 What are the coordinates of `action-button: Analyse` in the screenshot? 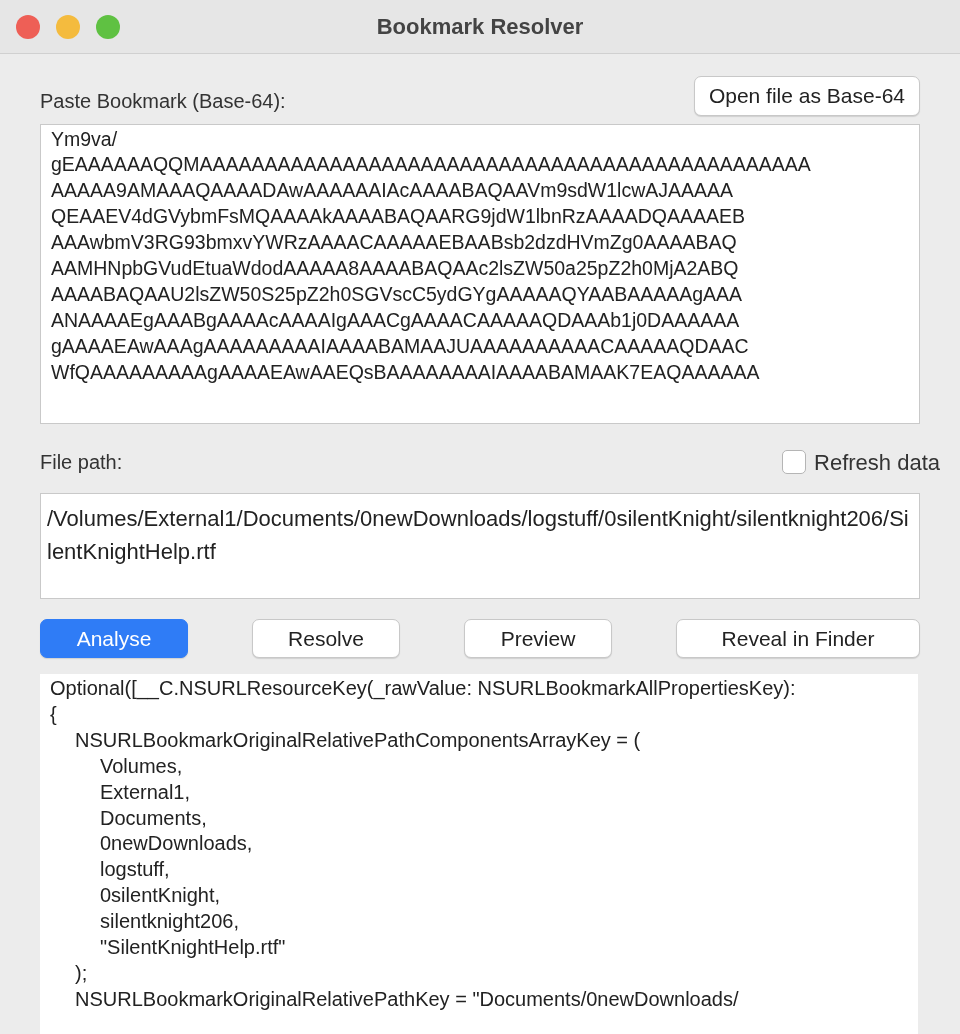 It's located at (114, 638).